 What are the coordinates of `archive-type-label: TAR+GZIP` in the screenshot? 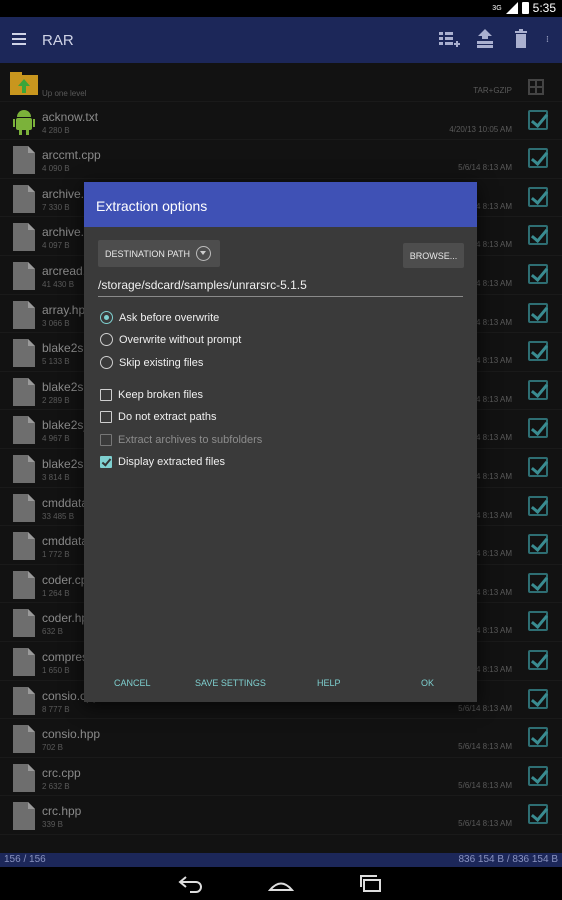 It's located at (492, 90).